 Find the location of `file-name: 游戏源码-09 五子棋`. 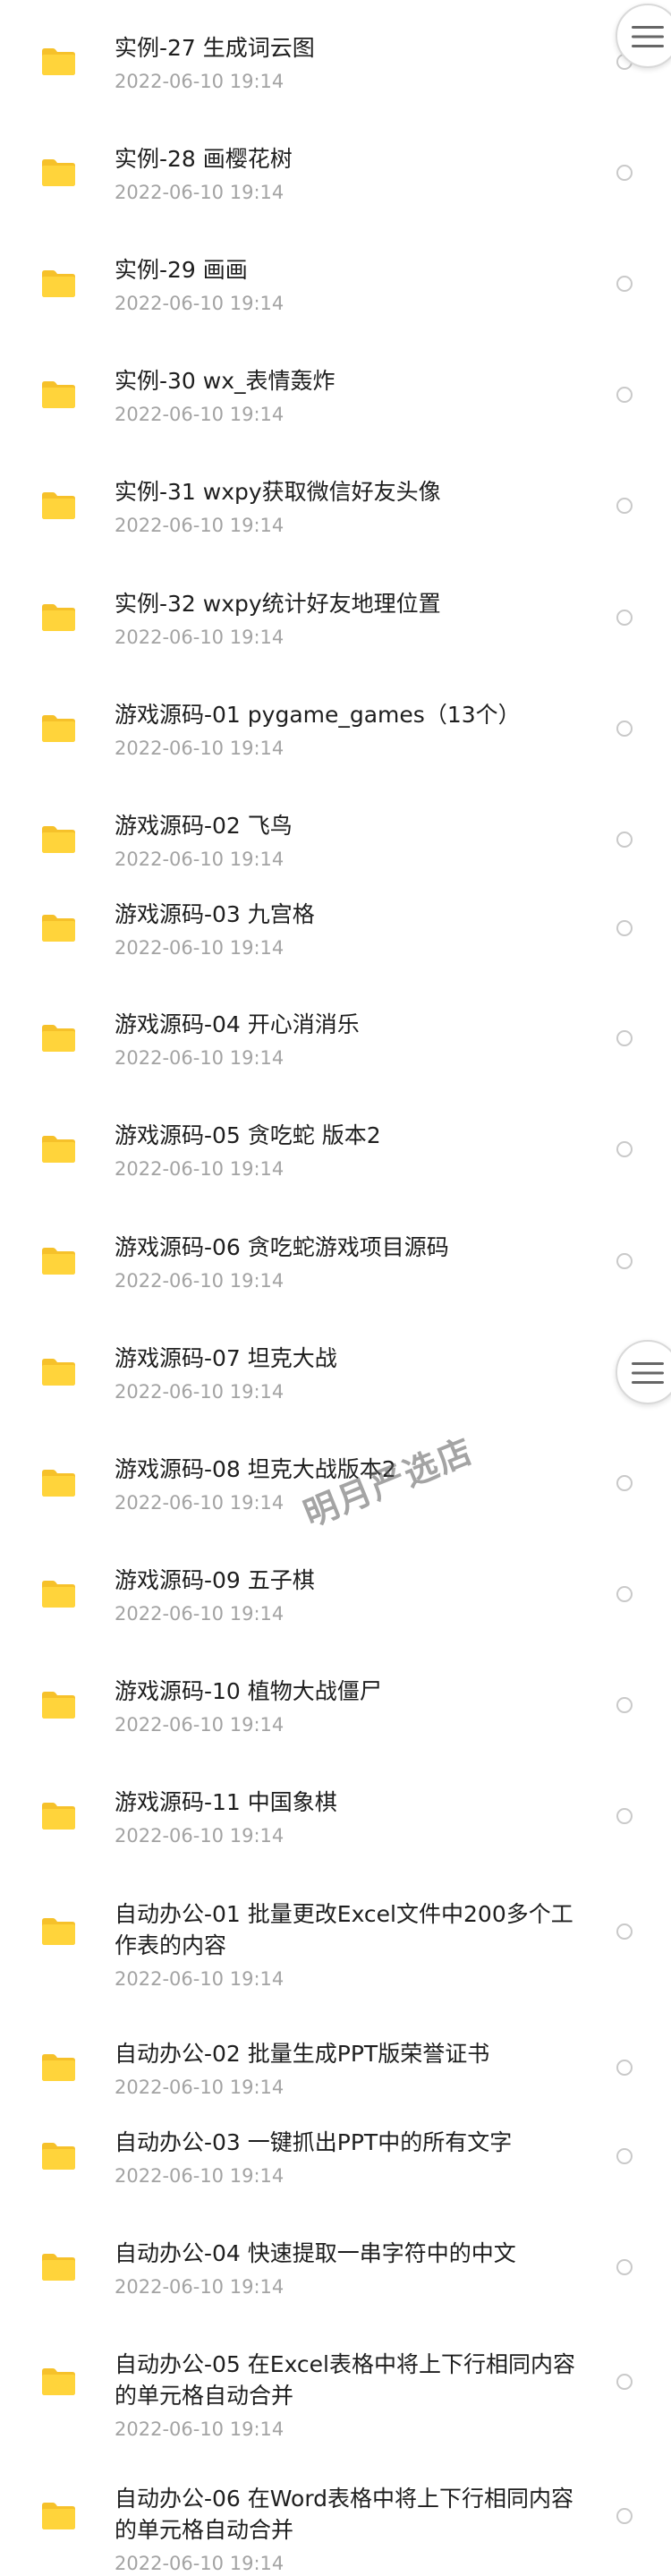

file-name: 游戏源码-09 五子棋 is located at coordinates (215, 1580).